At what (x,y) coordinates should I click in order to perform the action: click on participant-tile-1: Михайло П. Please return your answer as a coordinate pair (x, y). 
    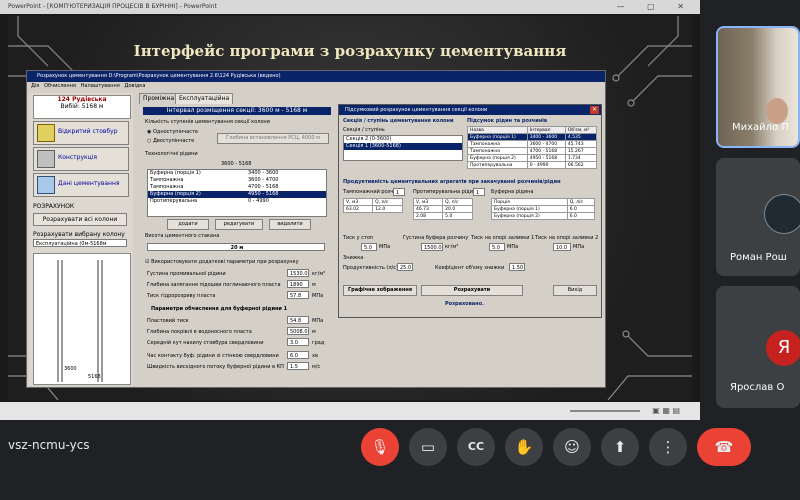
    Looking at the image, I should click on (758, 87).